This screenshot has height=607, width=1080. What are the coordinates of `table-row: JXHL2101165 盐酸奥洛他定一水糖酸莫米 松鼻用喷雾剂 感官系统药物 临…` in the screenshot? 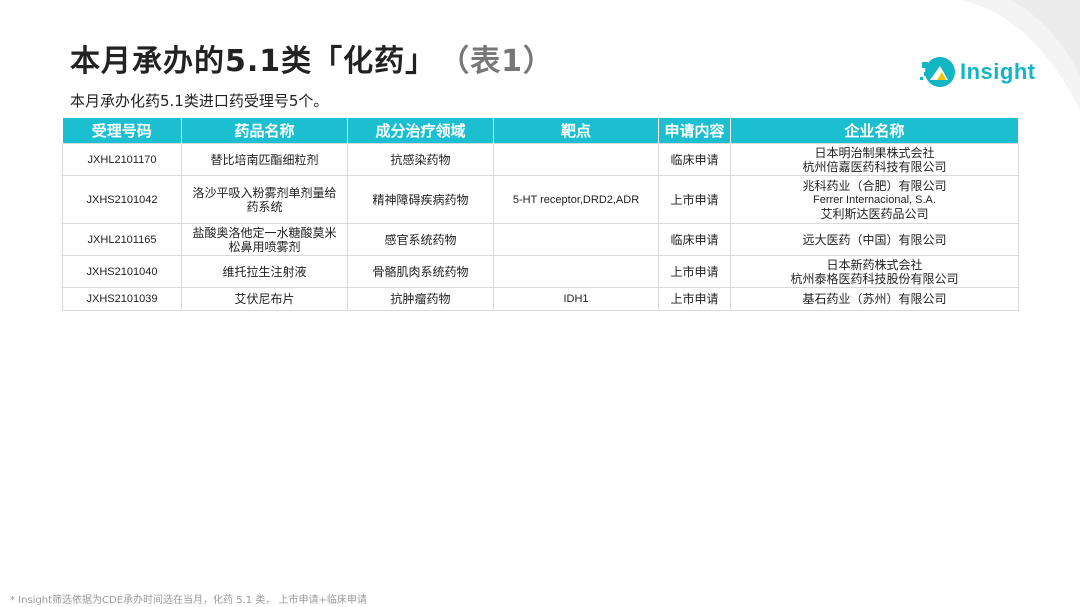 It's located at (540, 239).